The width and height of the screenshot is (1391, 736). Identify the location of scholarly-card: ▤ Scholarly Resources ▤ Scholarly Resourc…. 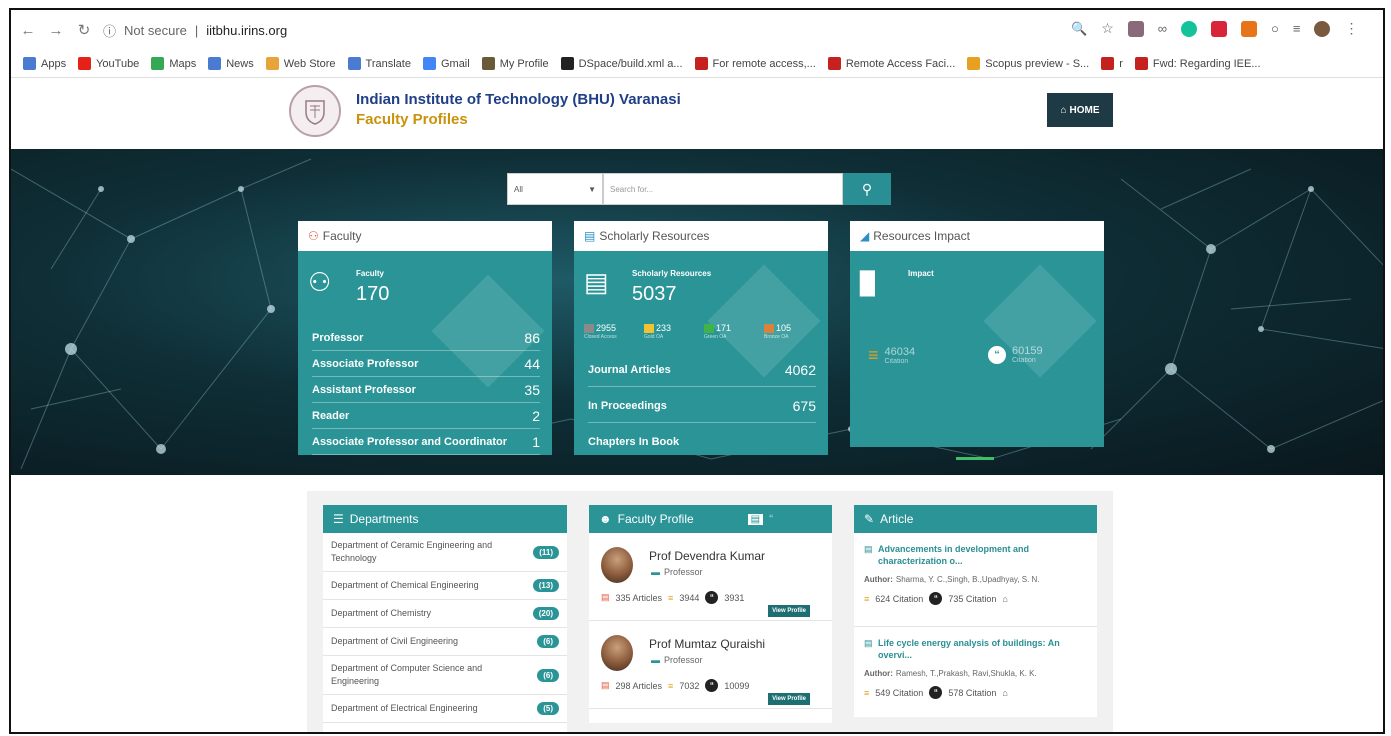
(701, 338).